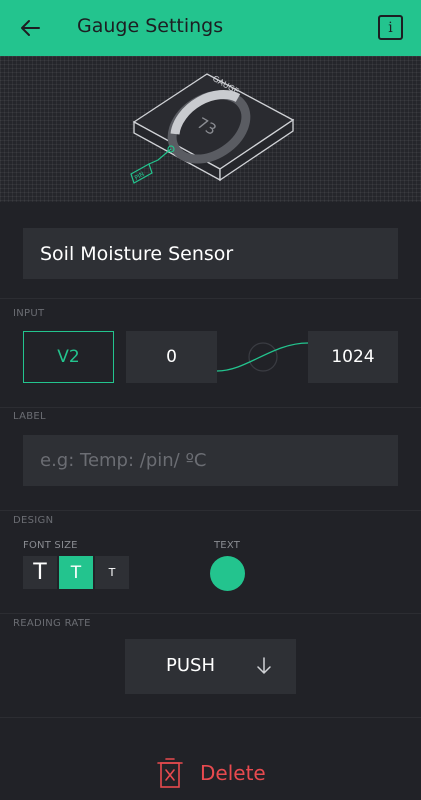  Describe the element at coordinates (170, 773) in the screenshot. I see `trash-icon` at that location.